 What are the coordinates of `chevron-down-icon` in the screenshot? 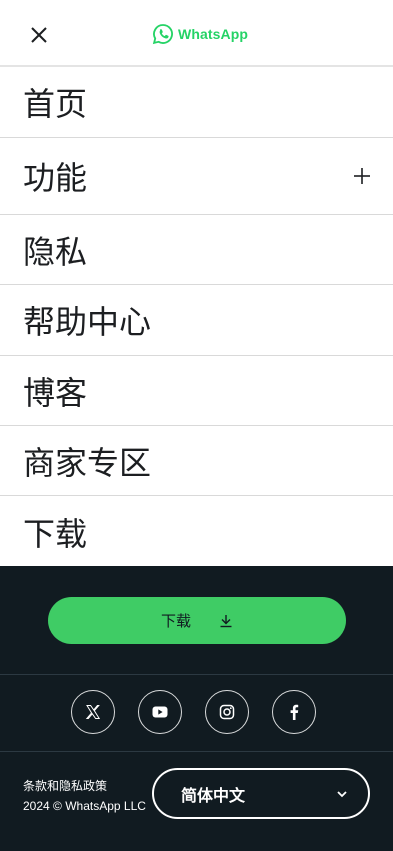 It's located at (342, 793).